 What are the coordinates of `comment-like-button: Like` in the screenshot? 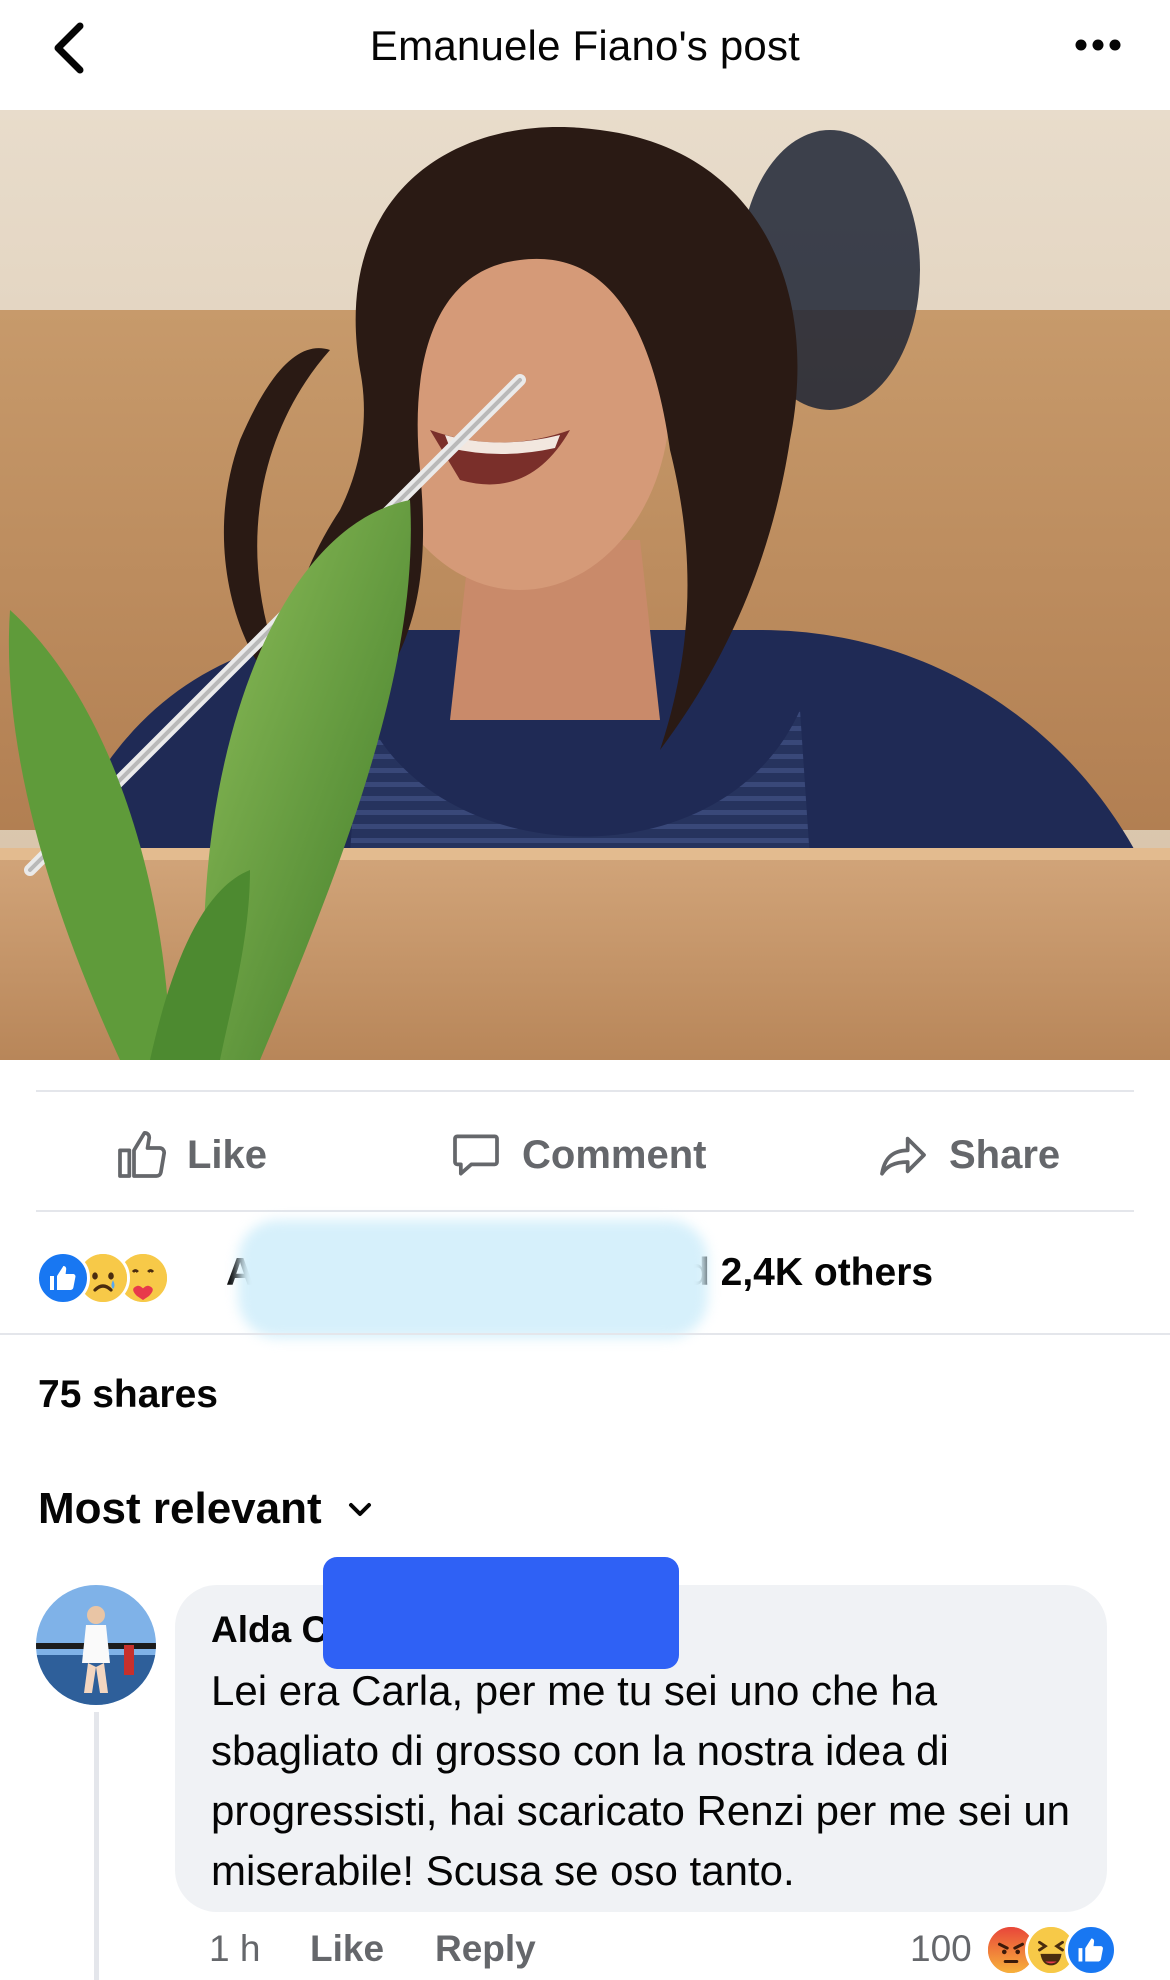 It's located at (347, 1949).